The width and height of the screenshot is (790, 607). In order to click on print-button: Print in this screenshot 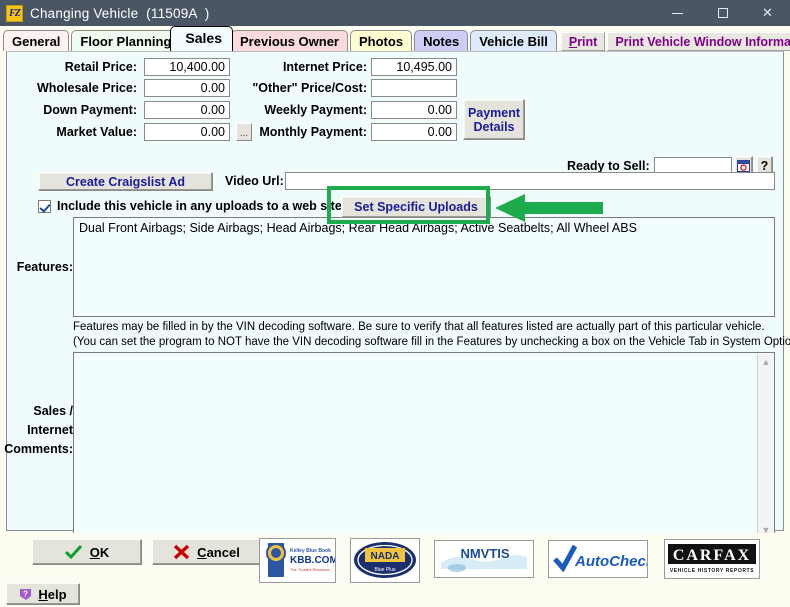, I will do `click(583, 41)`.